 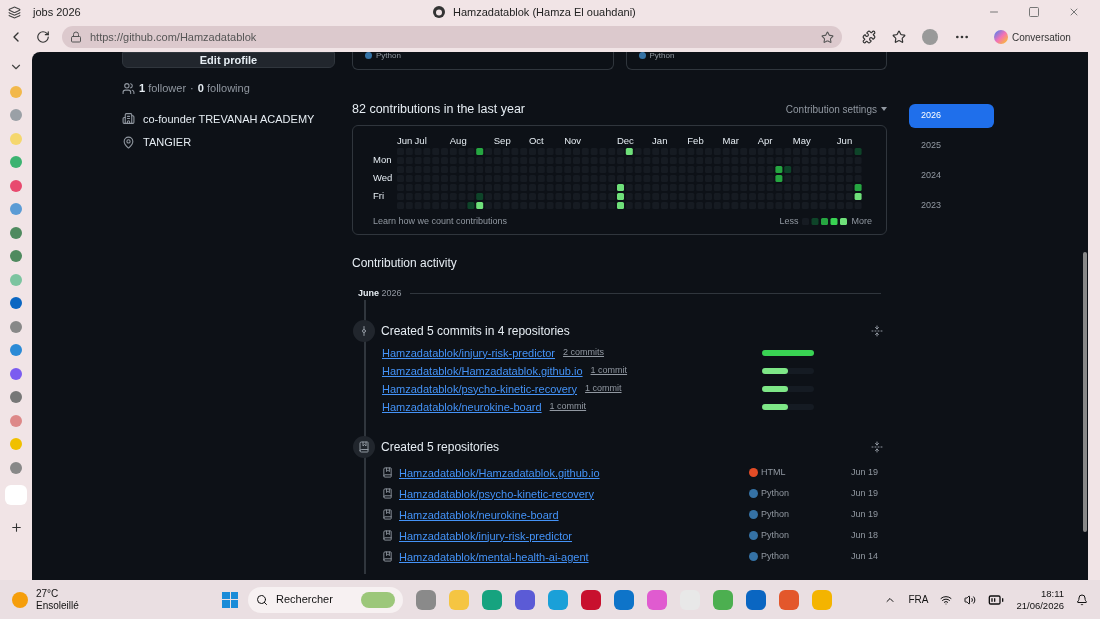 What do you see at coordinates (951, 146) in the screenshot?
I see `year-tab: 2025` at bounding box center [951, 146].